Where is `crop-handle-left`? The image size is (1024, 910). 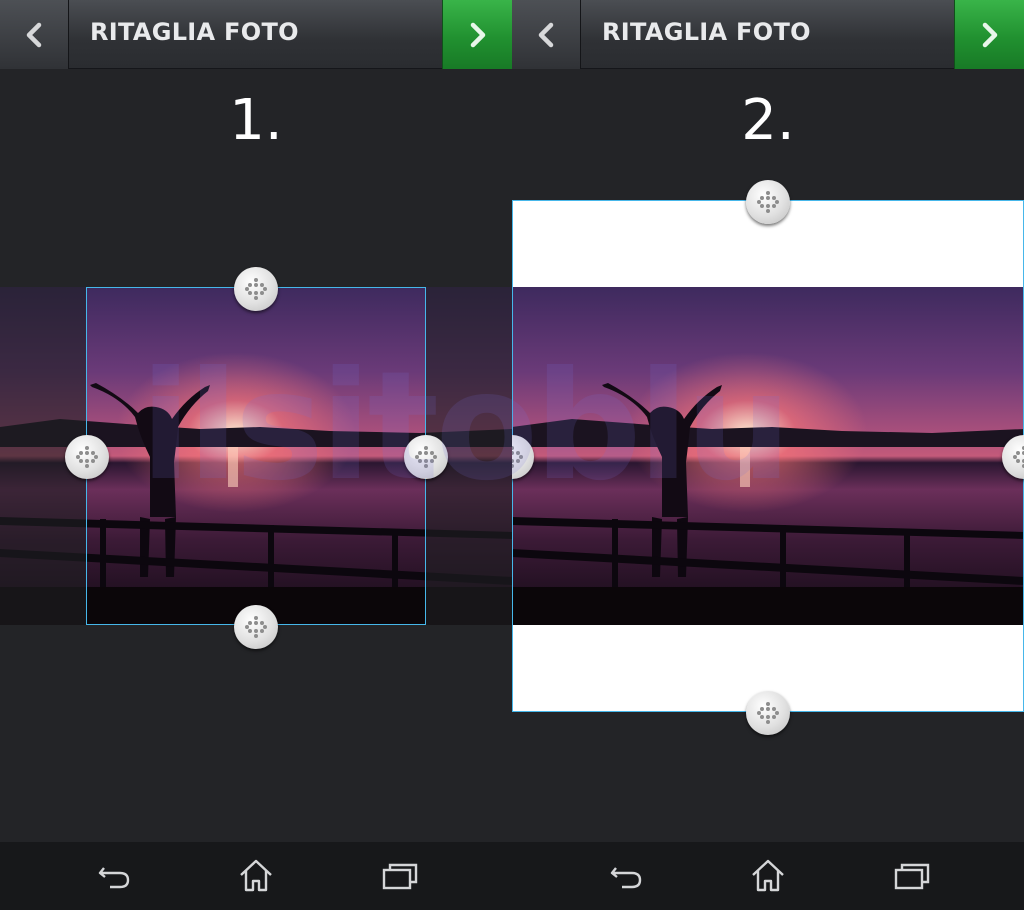 crop-handle-left is located at coordinates (87, 457).